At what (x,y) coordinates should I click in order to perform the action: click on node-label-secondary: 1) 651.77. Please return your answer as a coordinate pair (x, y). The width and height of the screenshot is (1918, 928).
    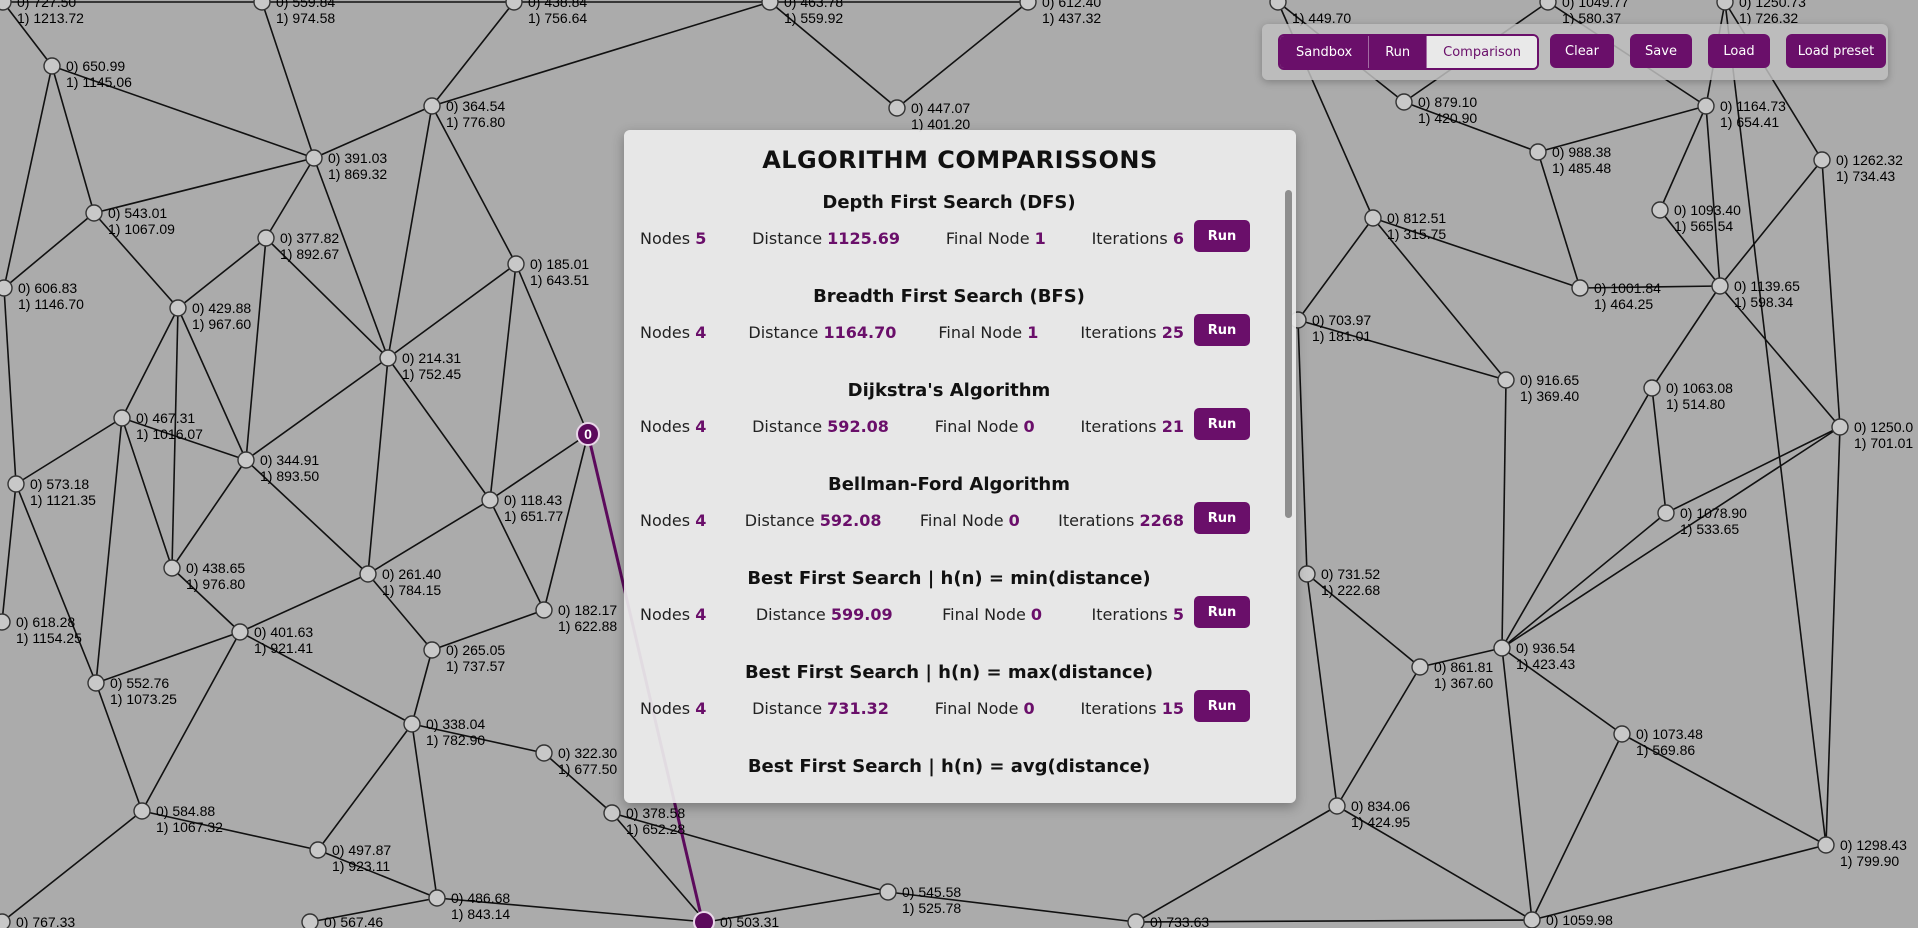
    Looking at the image, I should click on (533, 516).